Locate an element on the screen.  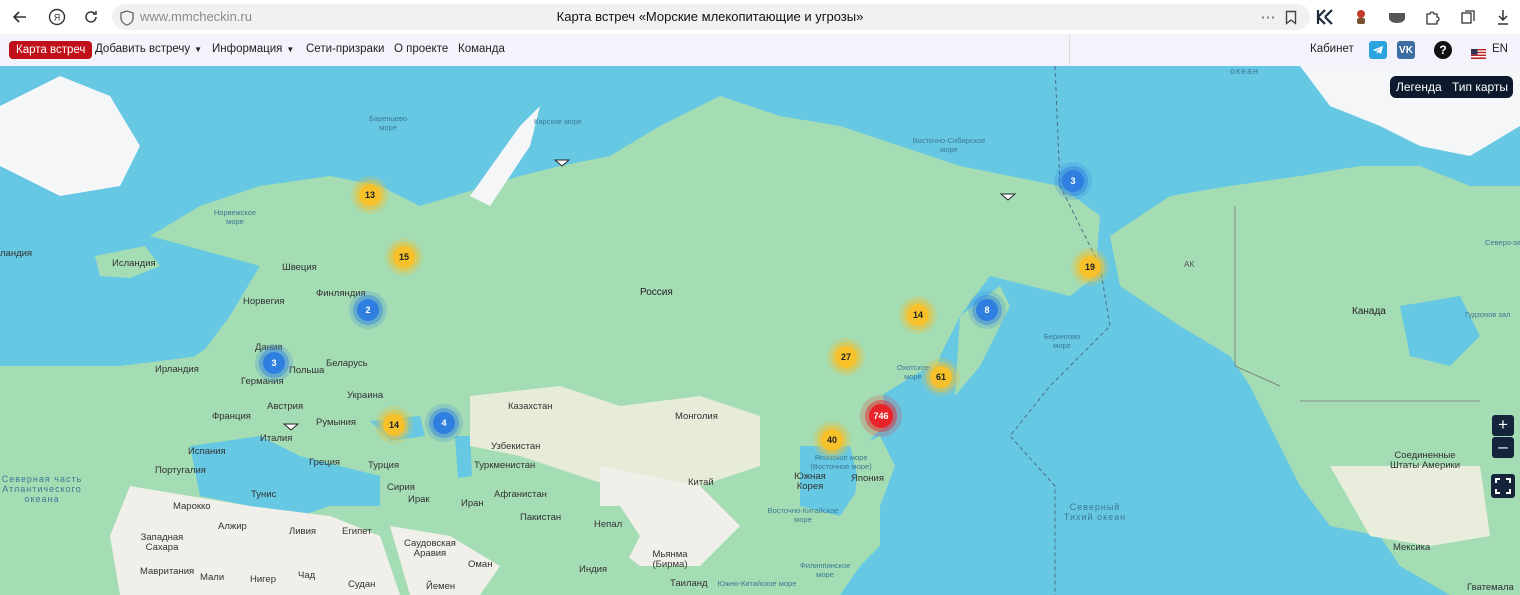
label-france: Франция is located at coordinates (231, 416).